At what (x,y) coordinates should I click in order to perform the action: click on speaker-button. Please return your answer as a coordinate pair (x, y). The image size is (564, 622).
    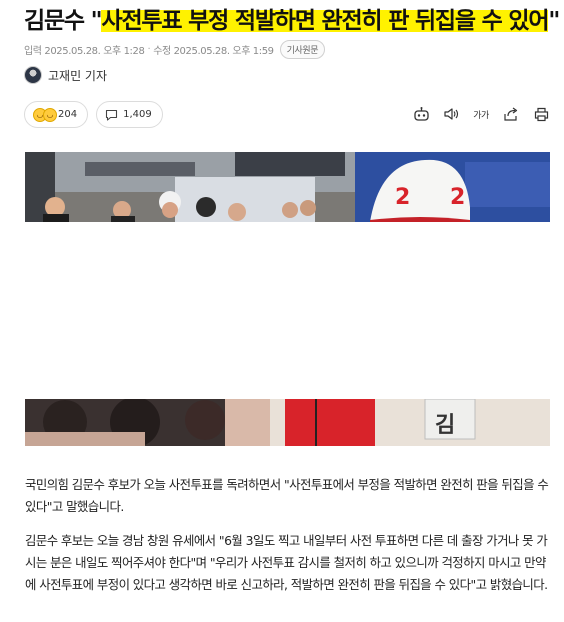
    Looking at the image, I should click on (451, 114).